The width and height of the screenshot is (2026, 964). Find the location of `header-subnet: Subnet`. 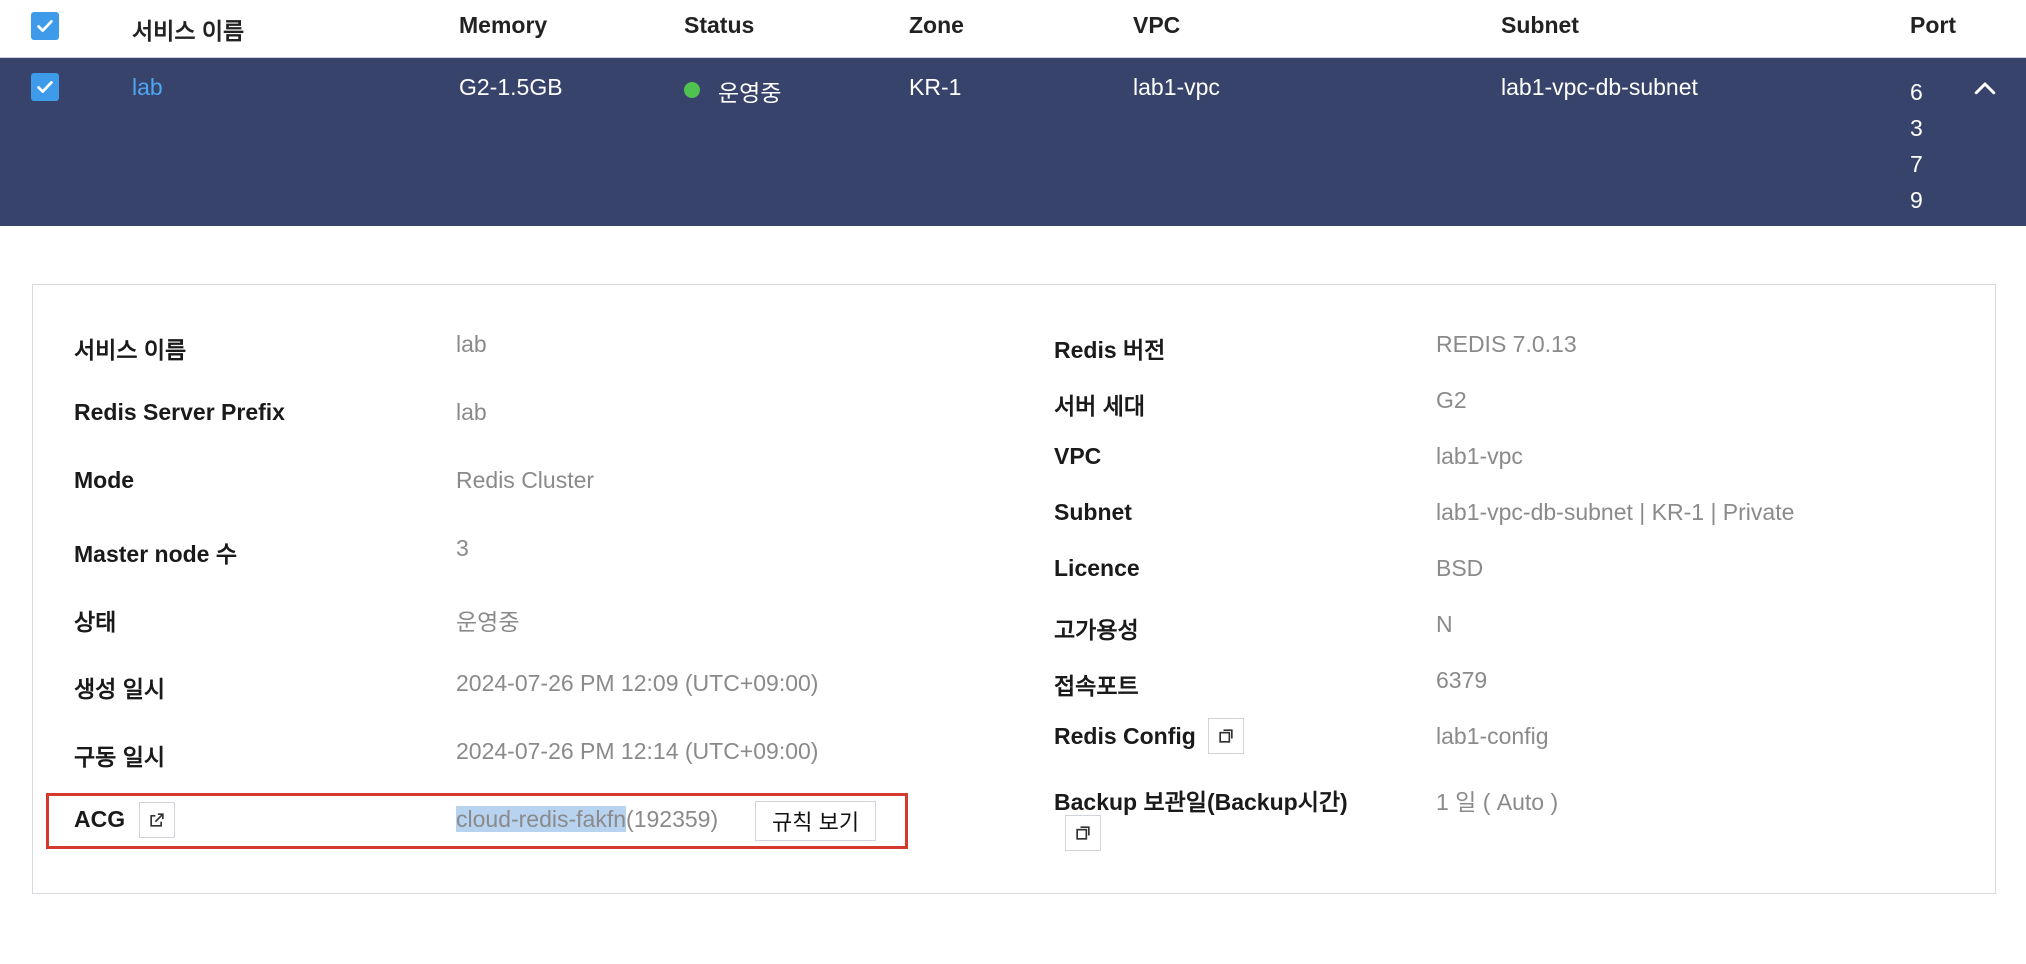

header-subnet: Subnet is located at coordinates (1540, 25).